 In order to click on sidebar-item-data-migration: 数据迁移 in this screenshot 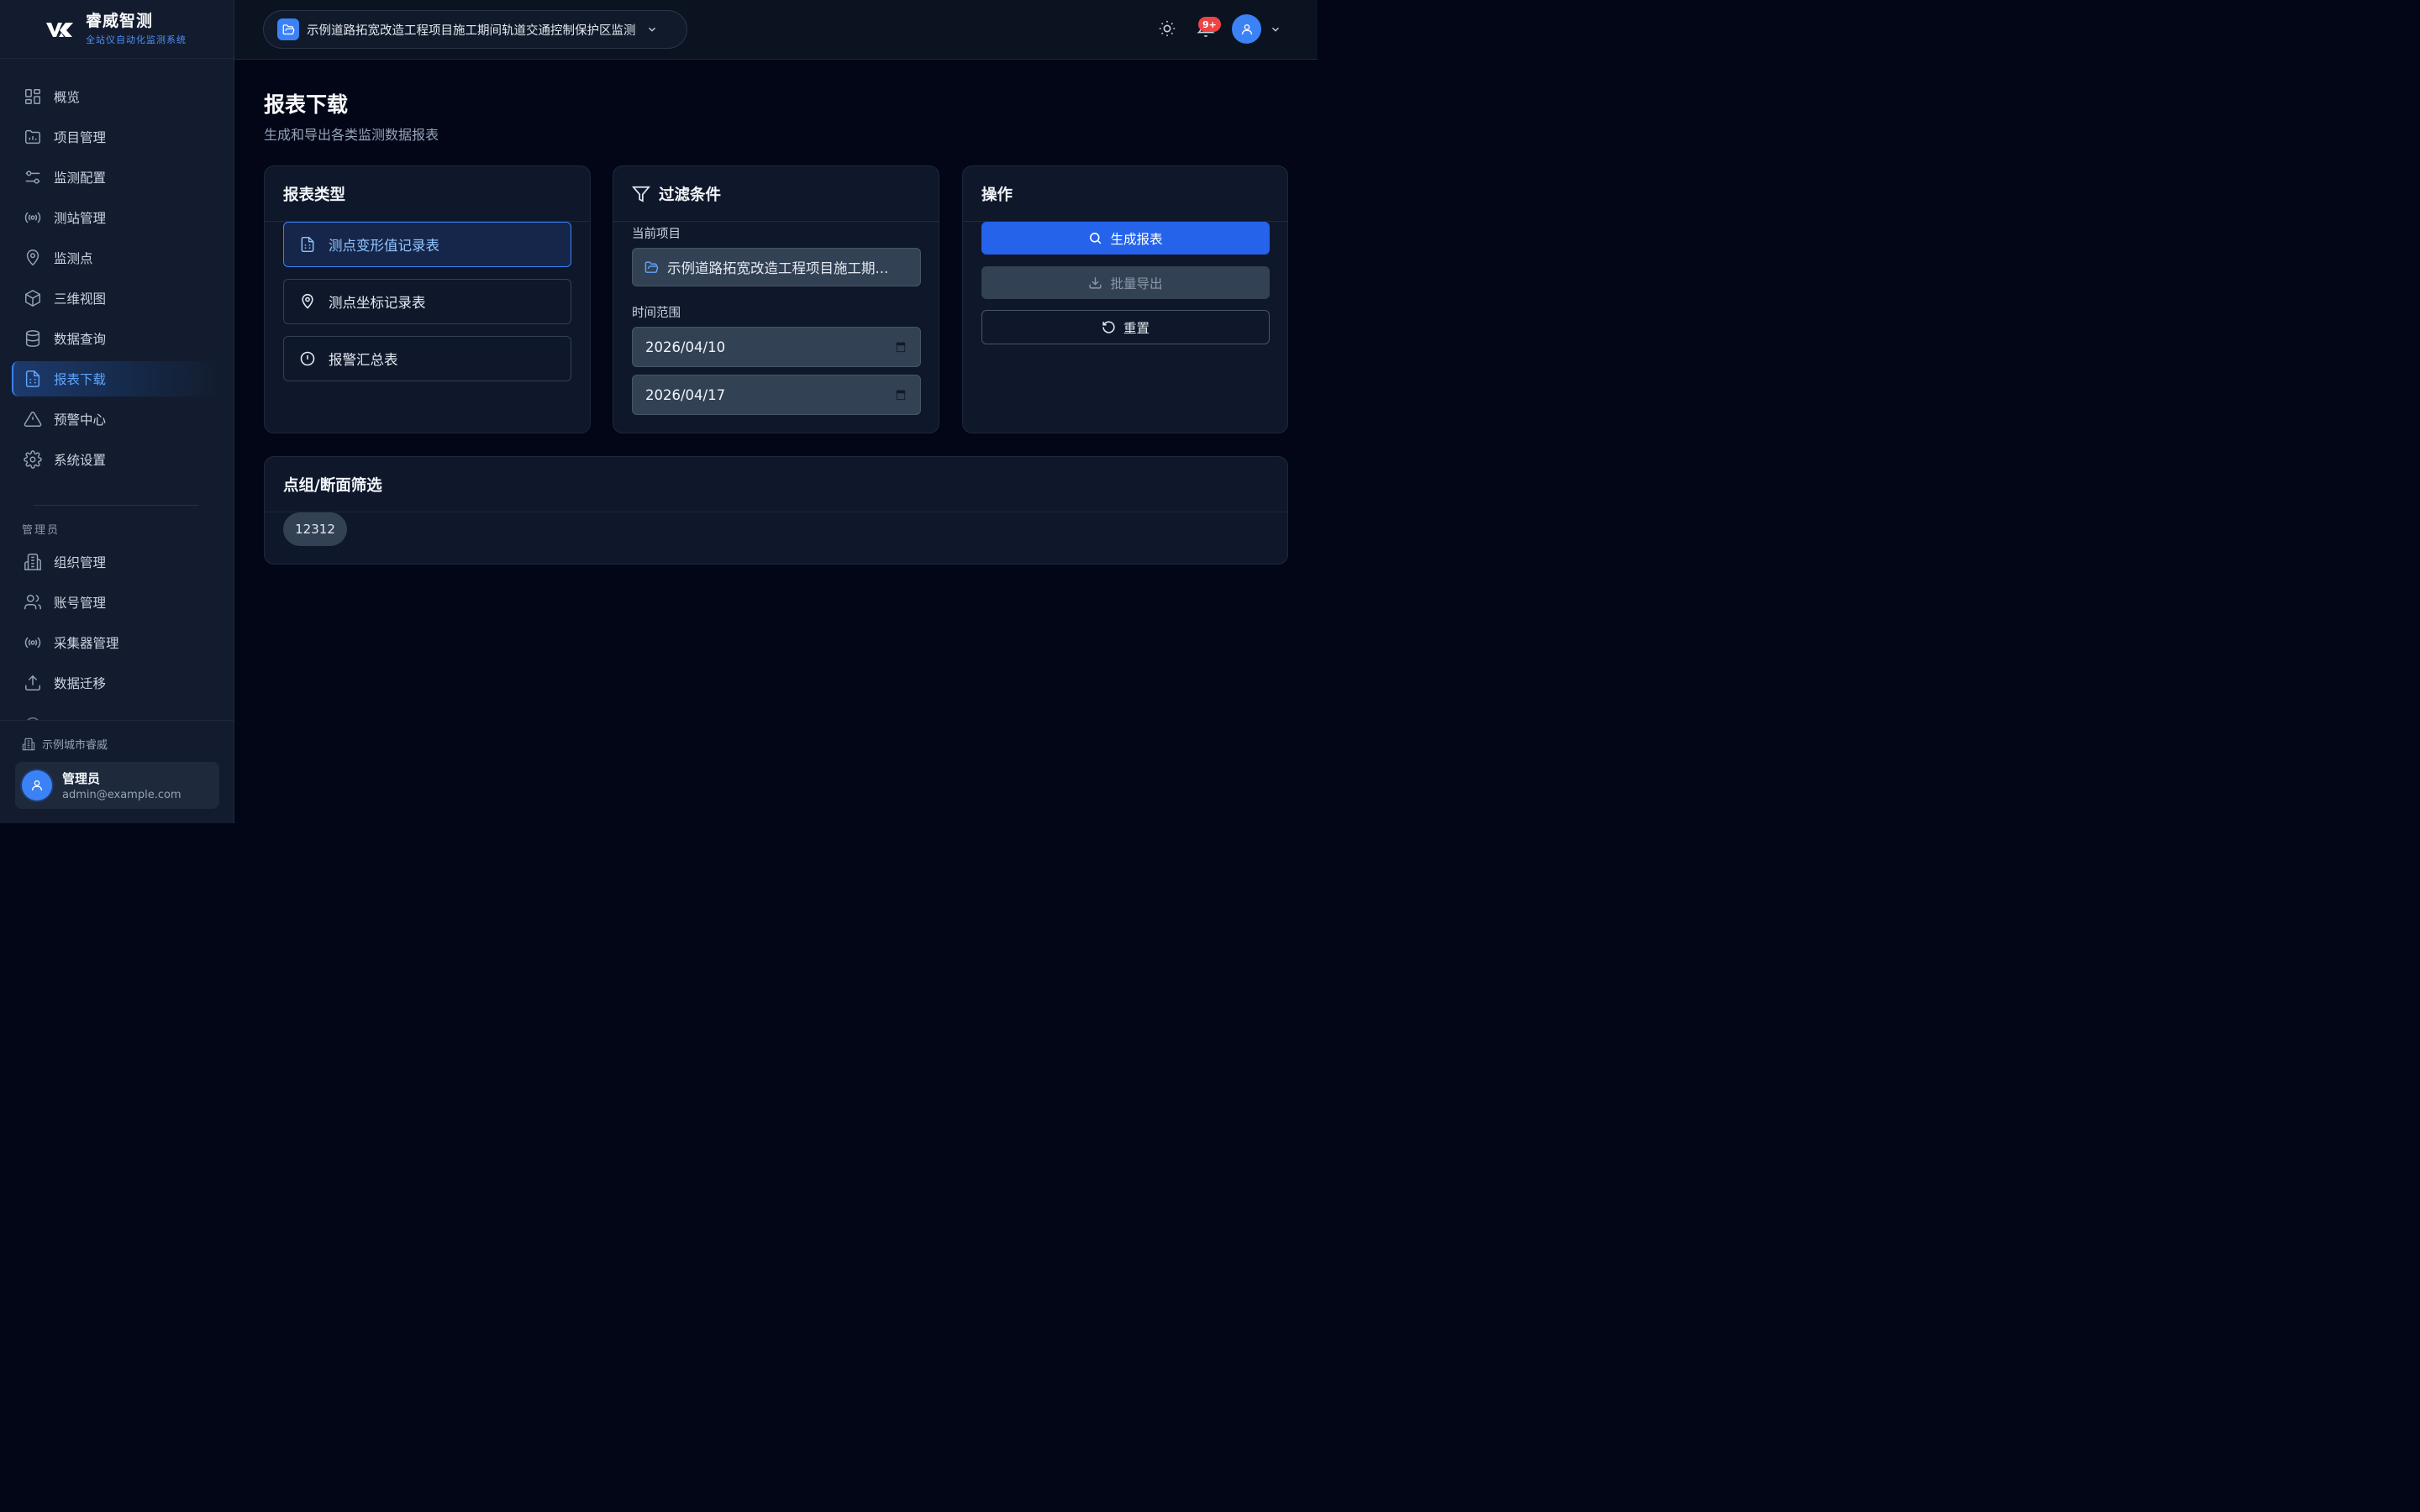, I will do `click(117, 683)`.